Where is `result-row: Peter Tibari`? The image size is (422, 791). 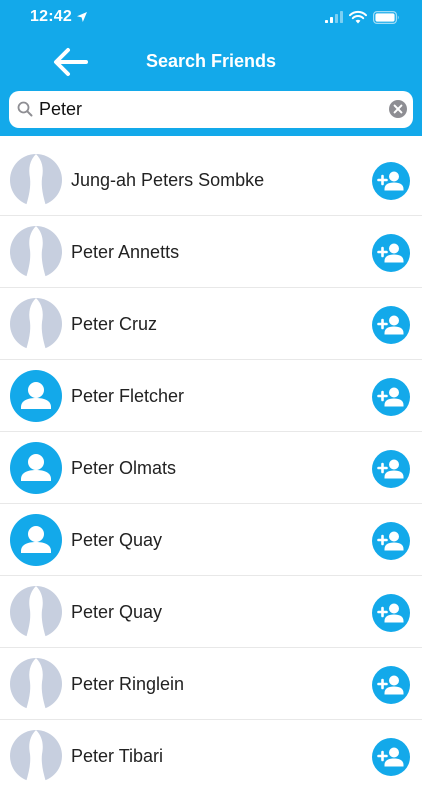 result-row: Peter Tibari is located at coordinates (211, 755).